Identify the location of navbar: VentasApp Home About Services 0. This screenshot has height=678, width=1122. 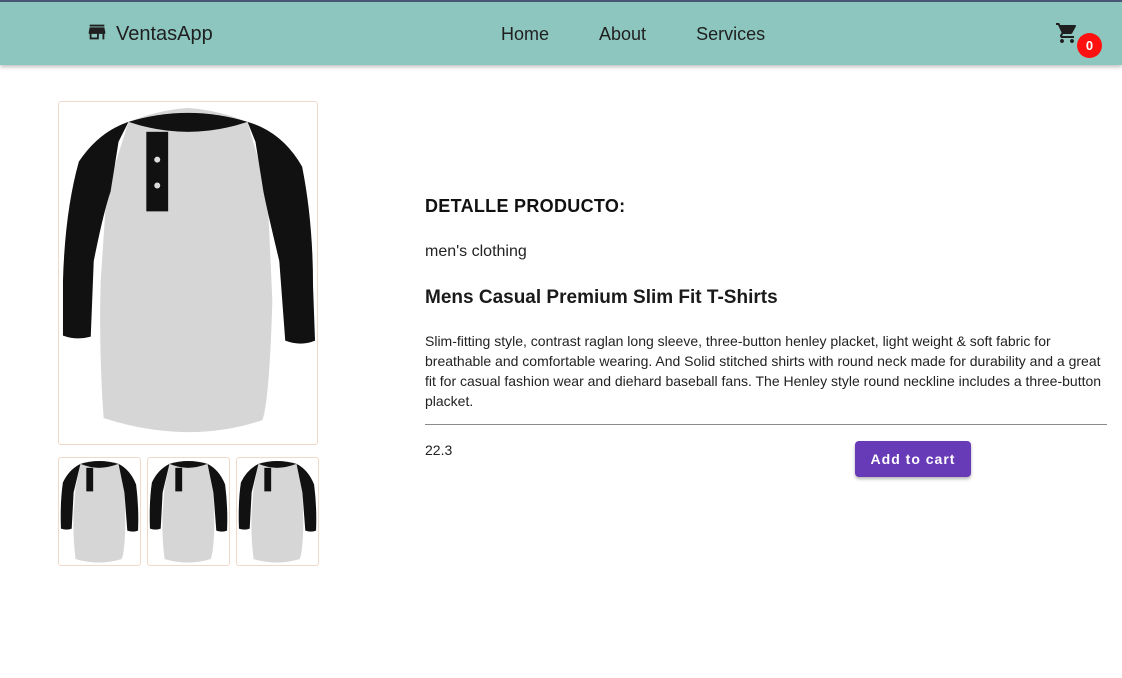
(561, 33).